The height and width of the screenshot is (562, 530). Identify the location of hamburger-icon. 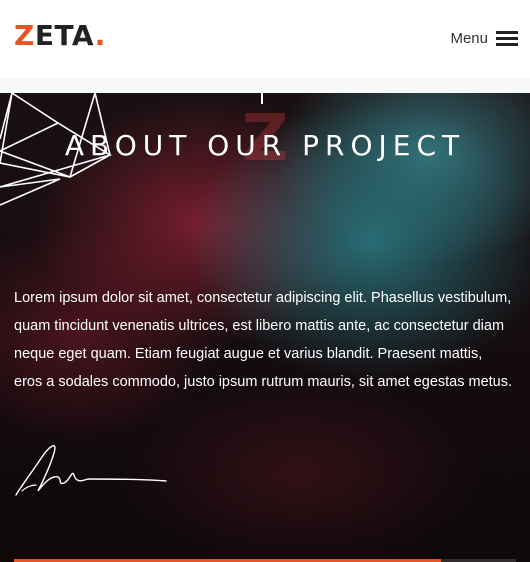
(507, 38).